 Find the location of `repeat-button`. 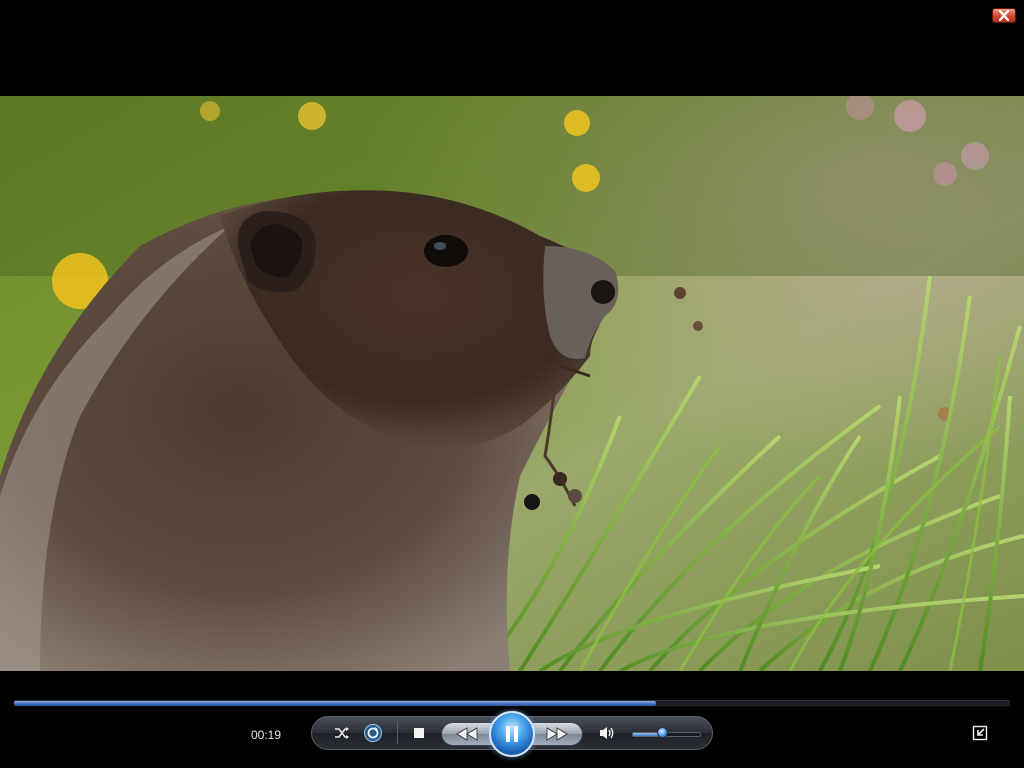

repeat-button is located at coordinates (373, 733).